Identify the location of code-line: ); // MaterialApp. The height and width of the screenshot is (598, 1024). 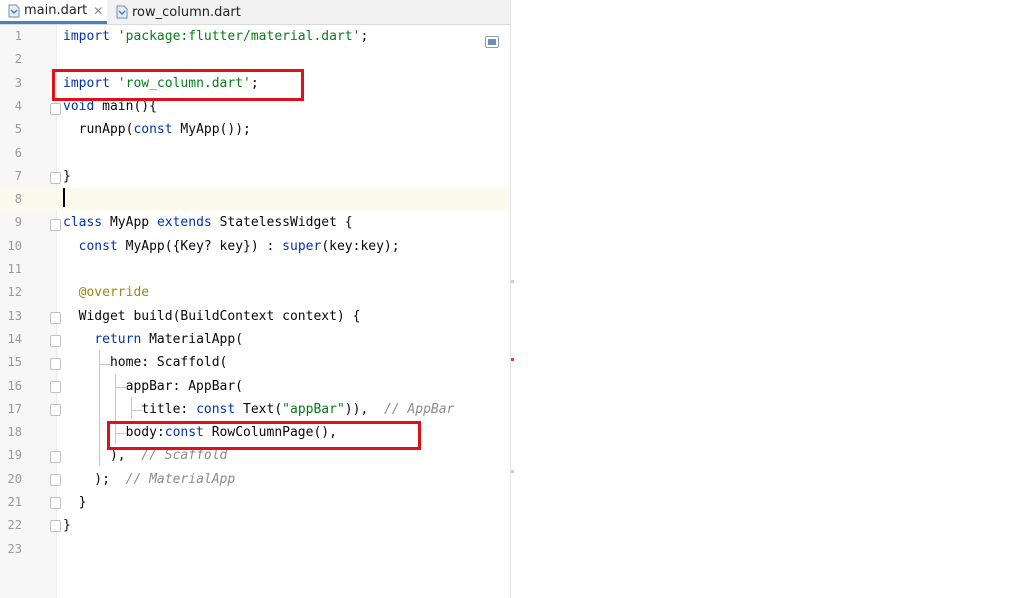
(149, 479).